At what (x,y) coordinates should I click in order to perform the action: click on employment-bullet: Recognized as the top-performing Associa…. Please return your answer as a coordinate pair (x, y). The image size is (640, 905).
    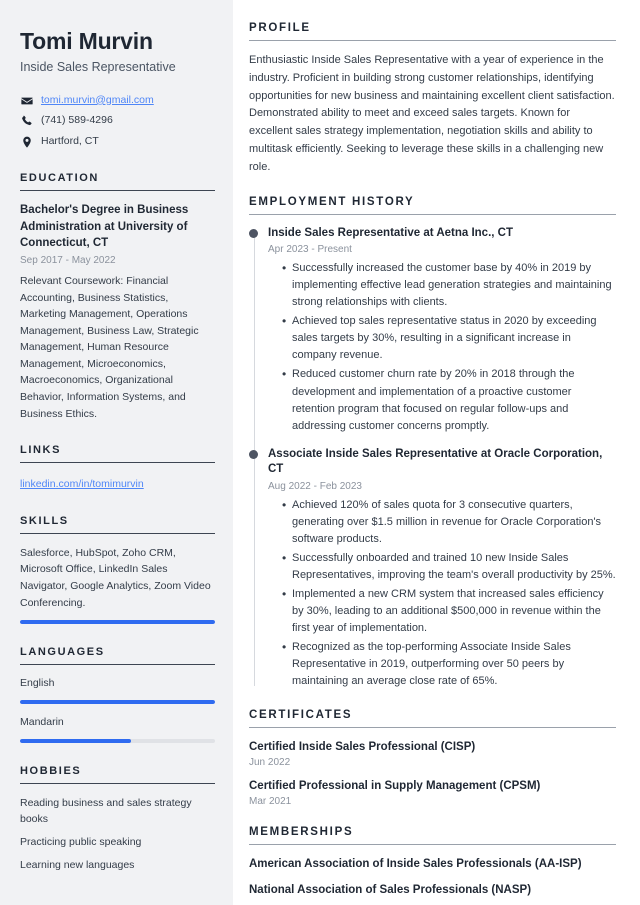
    Looking at the image, I should click on (449, 664).